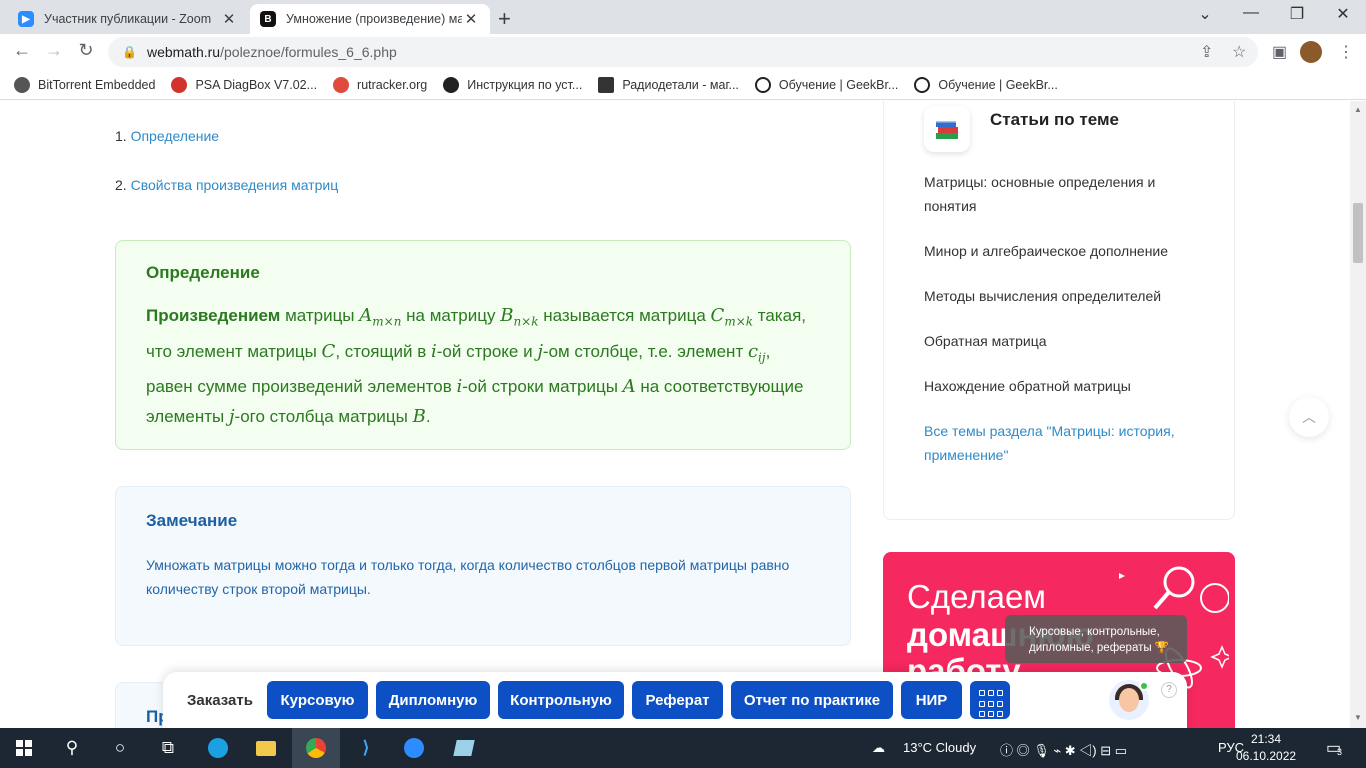  What do you see at coordinates (1346, 52) in the screenshot?
I see `menu-icon: ⋮` at bounding box center [1346, 52].